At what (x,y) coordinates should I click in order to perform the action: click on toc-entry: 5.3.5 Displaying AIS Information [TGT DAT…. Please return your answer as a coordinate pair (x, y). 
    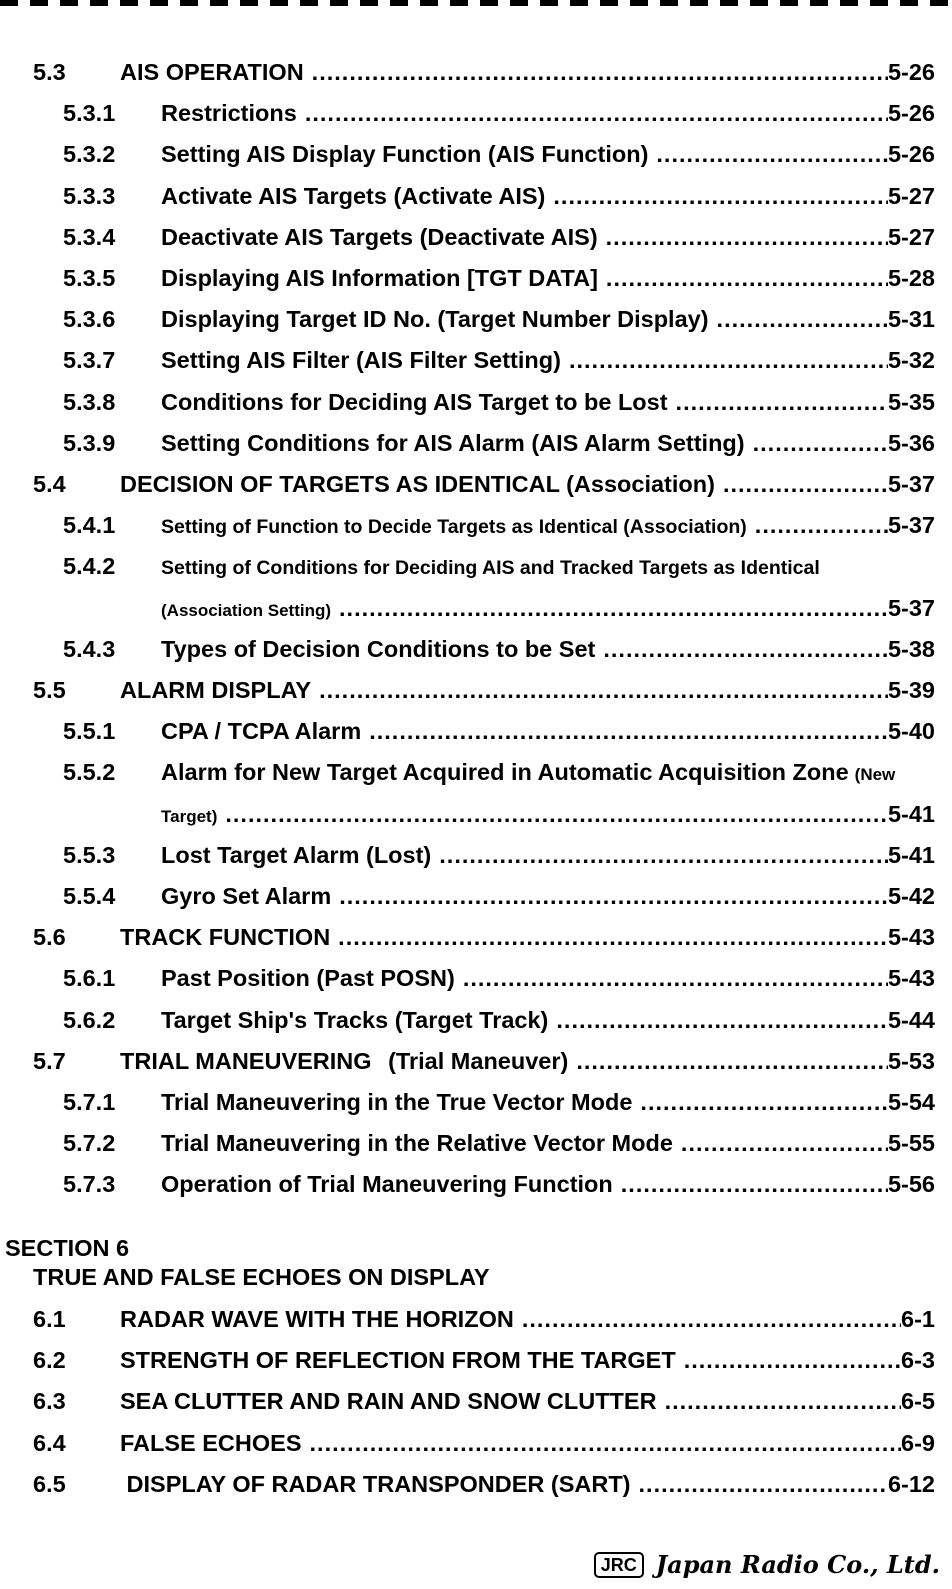
    Looking at the image, I should click on (467, 278).